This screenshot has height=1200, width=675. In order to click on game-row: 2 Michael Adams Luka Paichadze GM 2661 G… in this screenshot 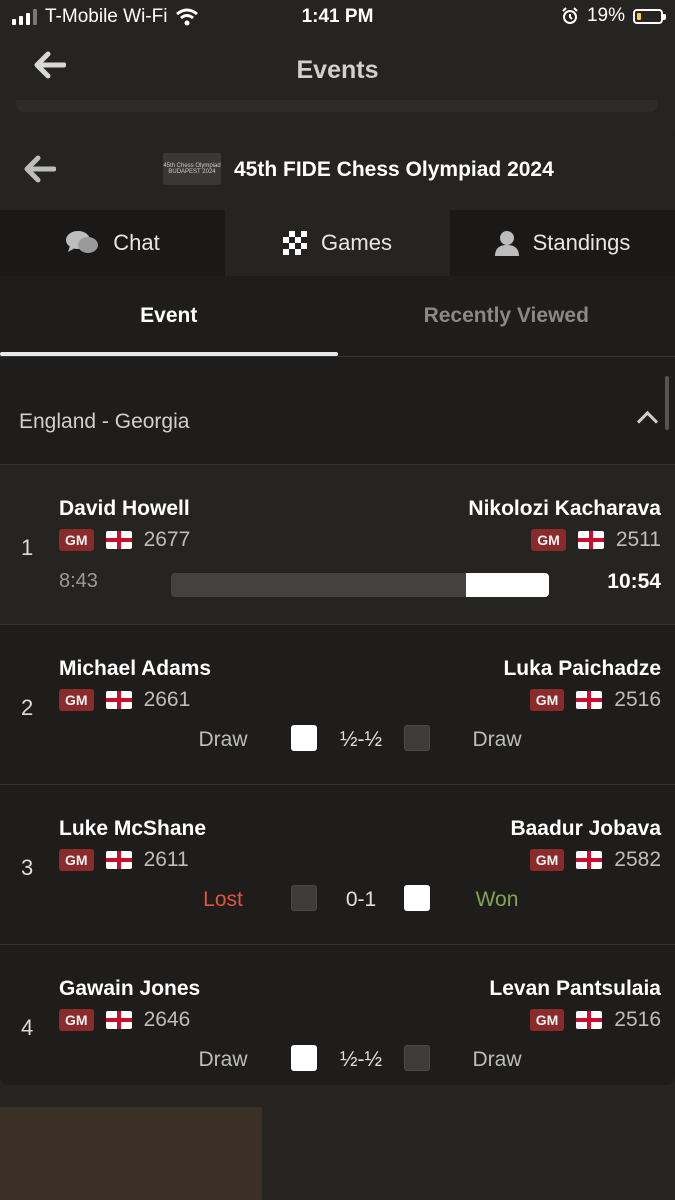, I will do `click(337, 705)`.